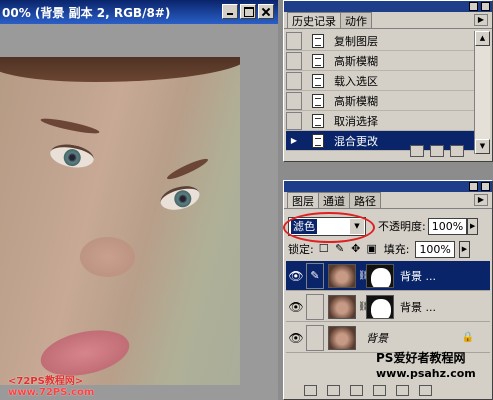 This screenshot has height=400, width=493. Describe the element at coordinates (482, 92) in the screenshot. I see `history-scrollbar: ▲ ▼` at that location.